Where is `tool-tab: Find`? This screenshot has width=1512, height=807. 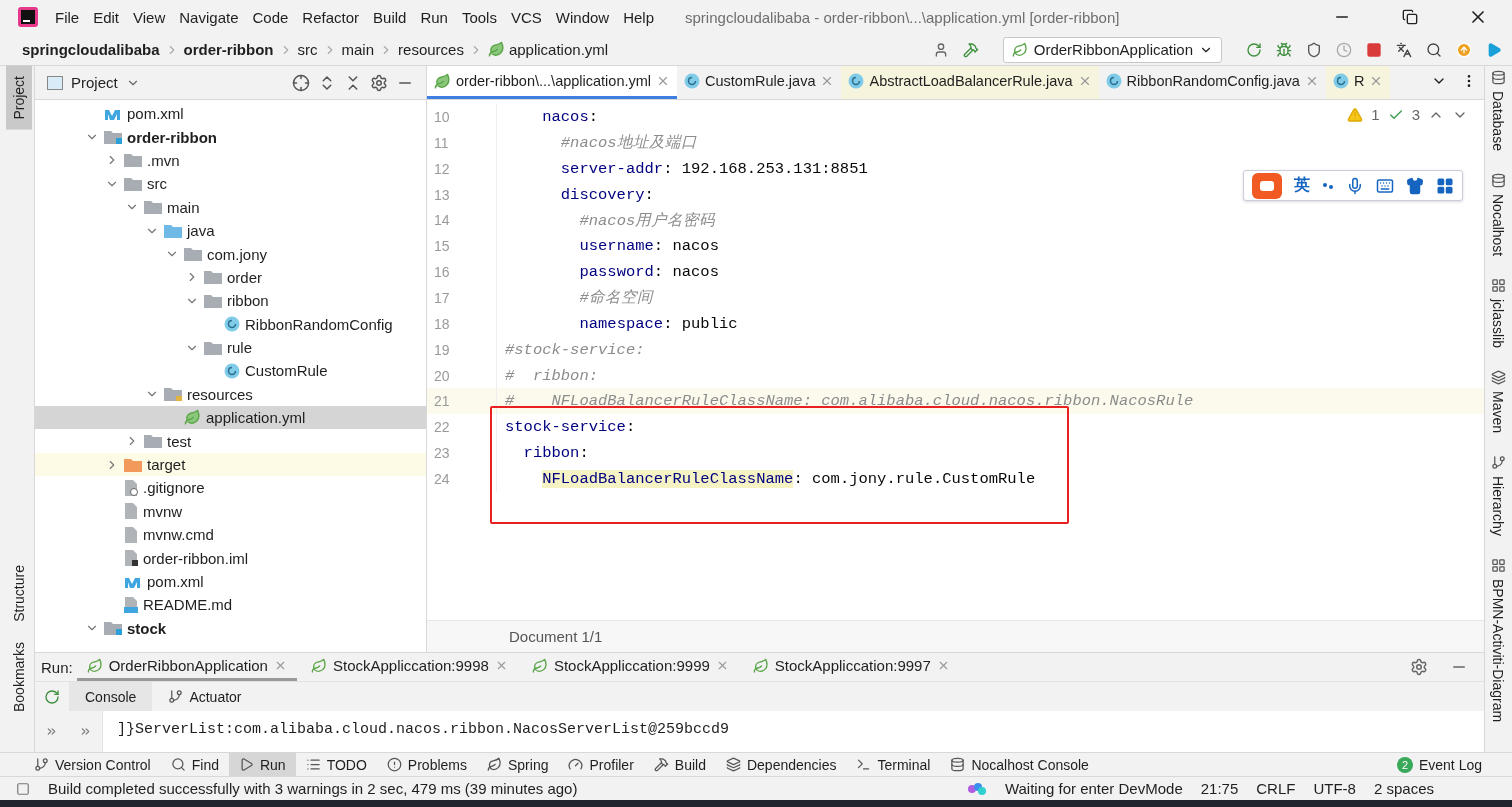
tool-tab: Find is located at coordinates (194, 764).